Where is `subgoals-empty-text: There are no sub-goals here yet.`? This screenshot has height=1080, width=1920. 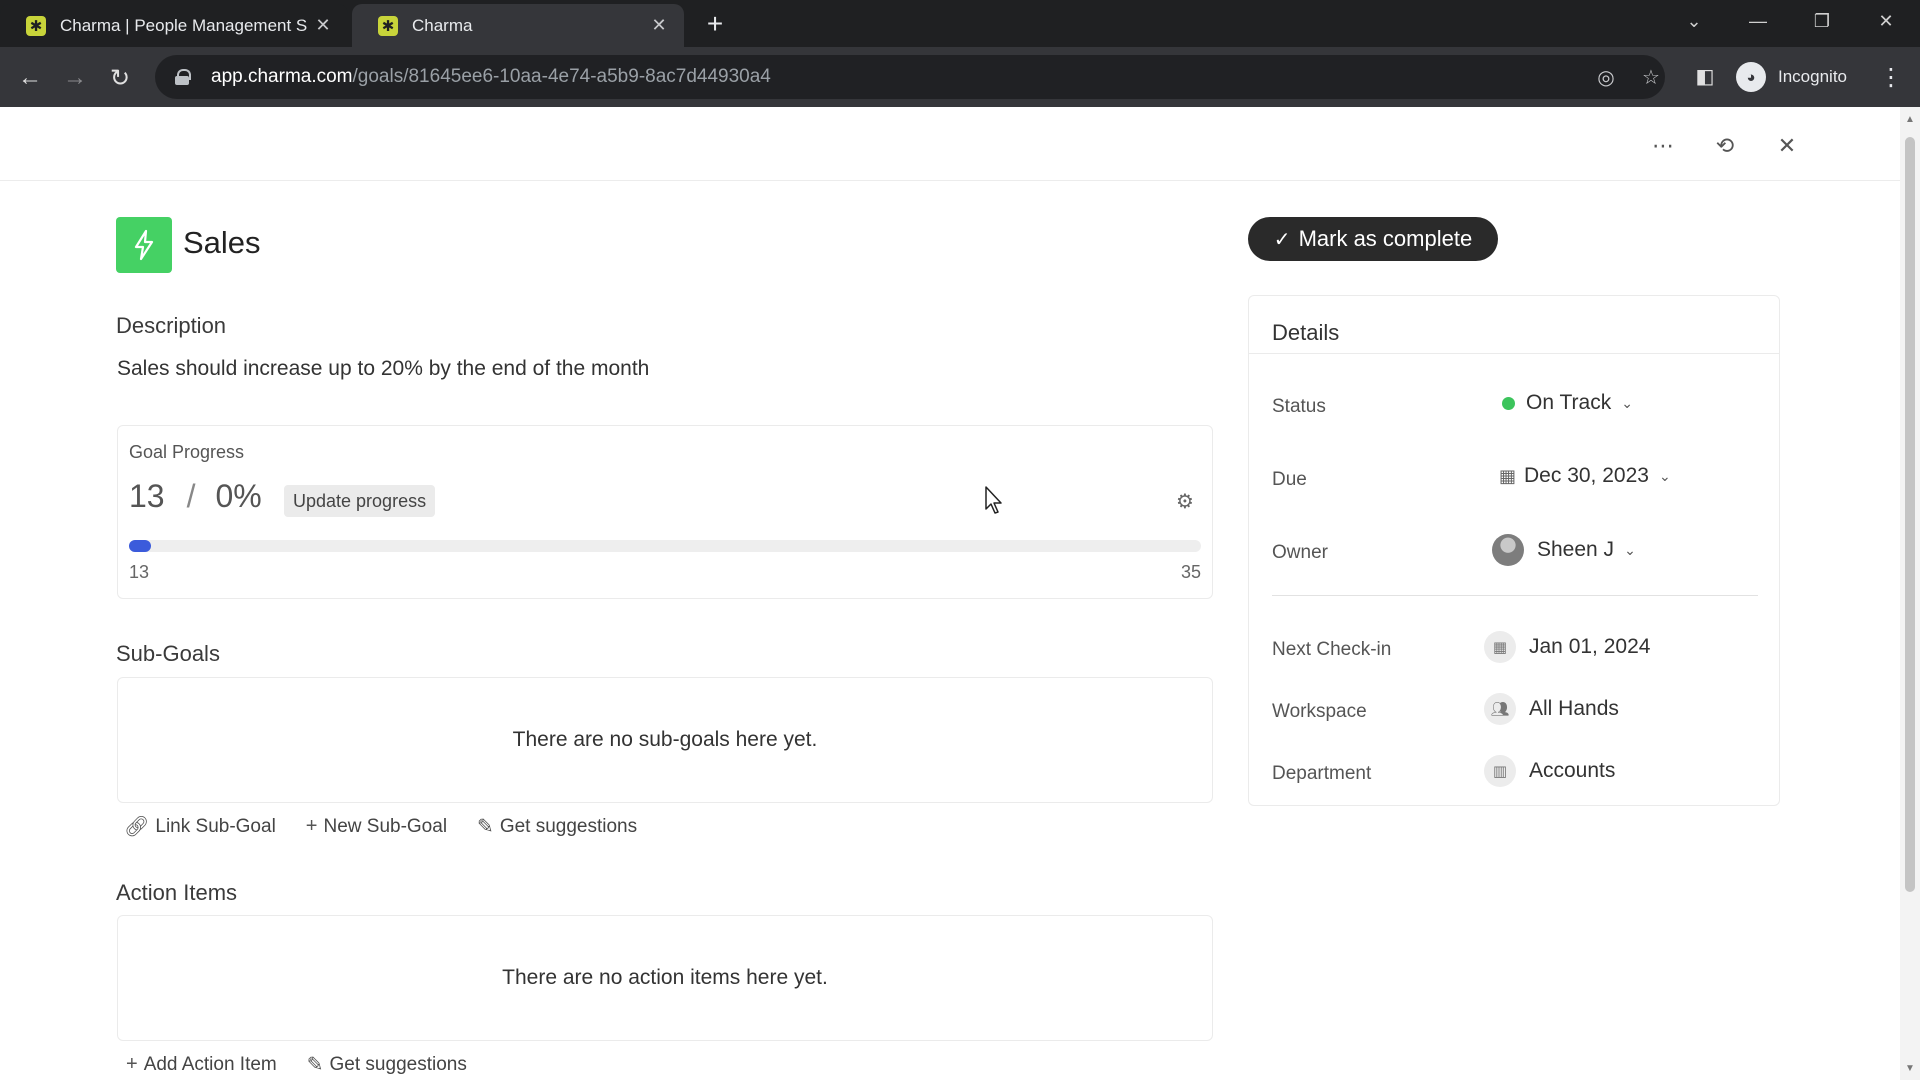
subgoals-empty-text: There are no sub-goals here yet. is located at coordinates (665, 739).